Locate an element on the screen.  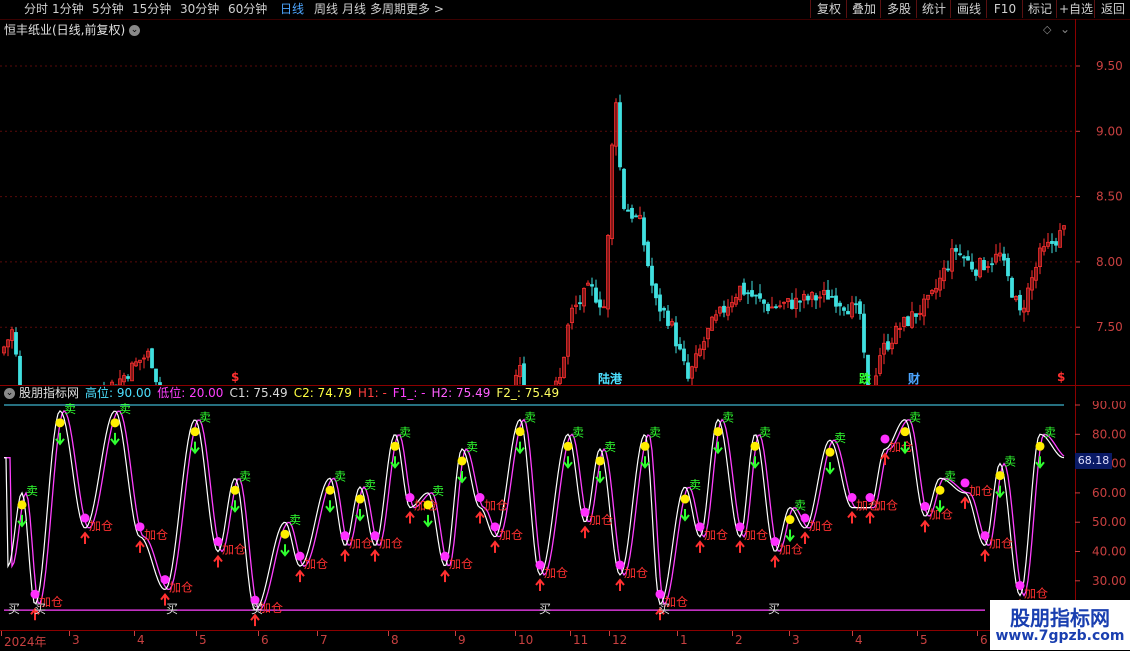
event-badge-0: $ is located at coordinates (235, 377).